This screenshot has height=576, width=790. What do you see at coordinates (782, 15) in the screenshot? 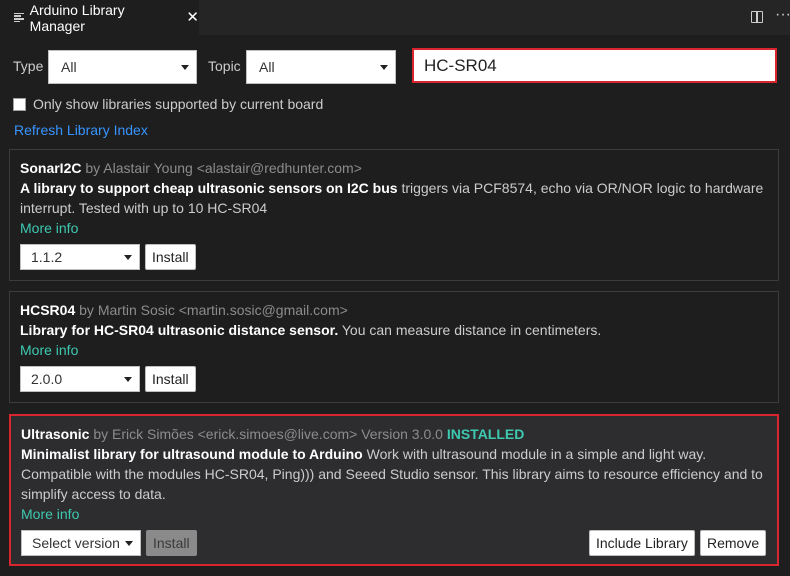
I see `more-actions-icon: ···` at bounding box center [782, 15].